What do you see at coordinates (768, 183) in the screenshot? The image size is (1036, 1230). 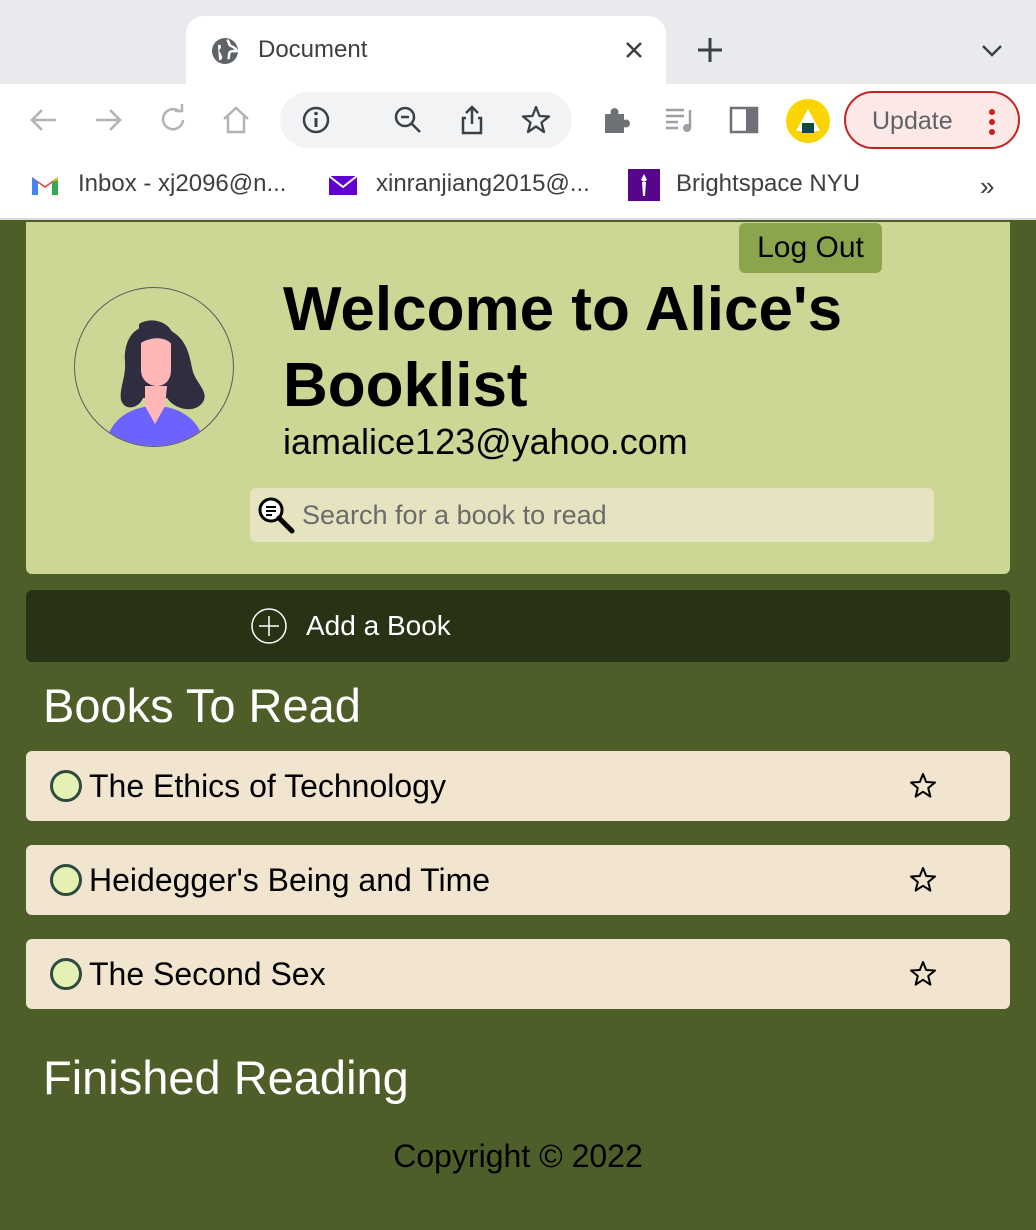 I see `bookmark-label: Brightspace NYU` at bounding box center [768, 183].